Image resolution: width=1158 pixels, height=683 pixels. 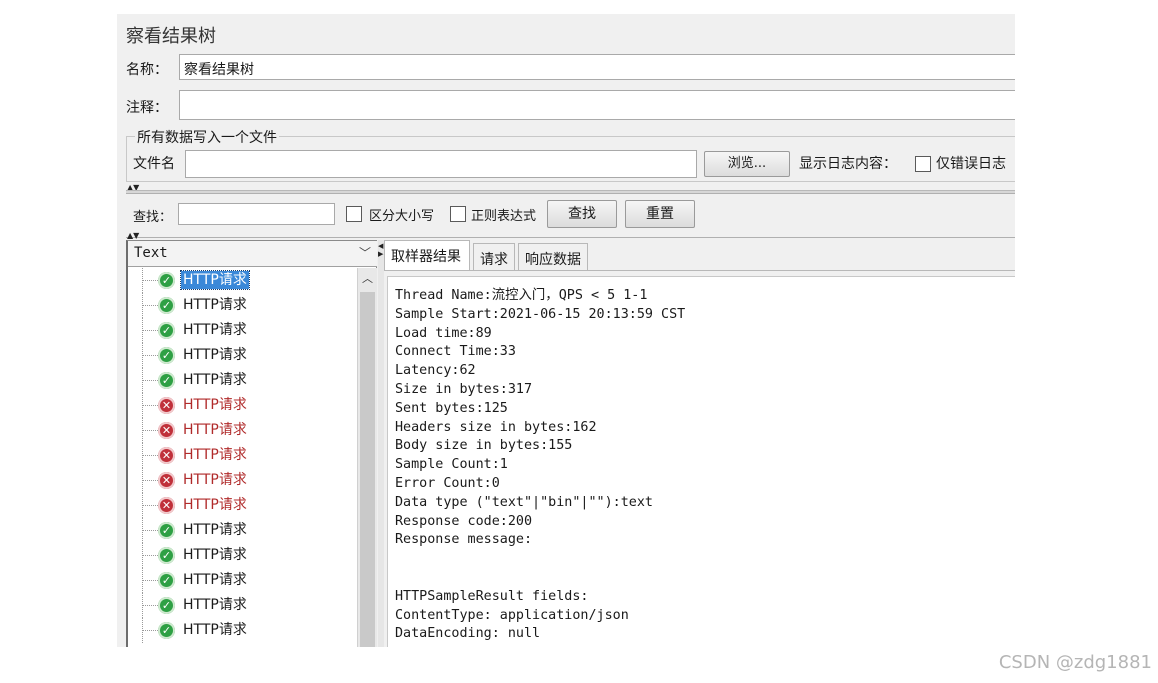 What do you see at coordinates (705, 578) in the screenshot?
I see `result-line` at bounding box center [705, 578].